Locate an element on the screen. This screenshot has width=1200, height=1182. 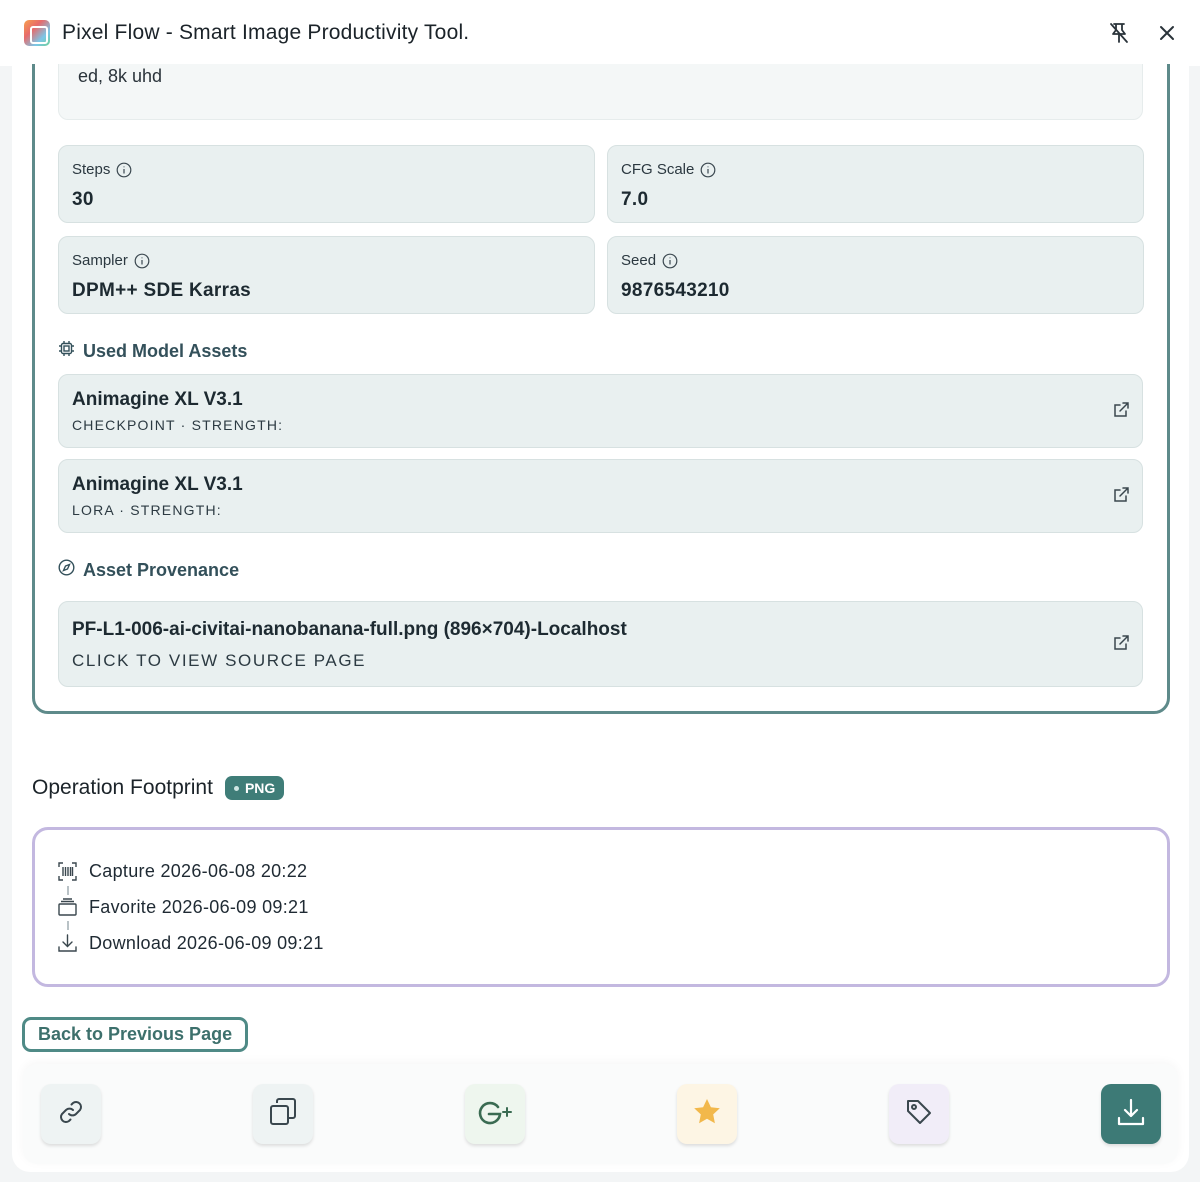
param-cfg-scale: CFG Scale 7.0 is located at coordinates (875, 184).